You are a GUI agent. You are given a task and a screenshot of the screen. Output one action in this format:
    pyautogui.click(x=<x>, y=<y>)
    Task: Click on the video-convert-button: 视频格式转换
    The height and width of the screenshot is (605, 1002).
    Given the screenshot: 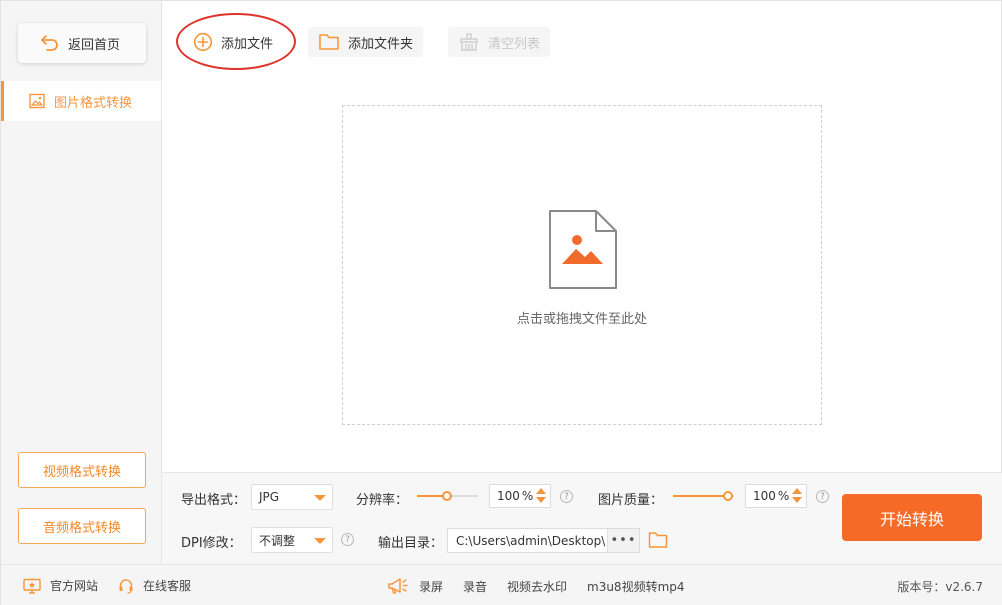 What is the action you would take?
    pyautogui.click(x=82, y=470)
    